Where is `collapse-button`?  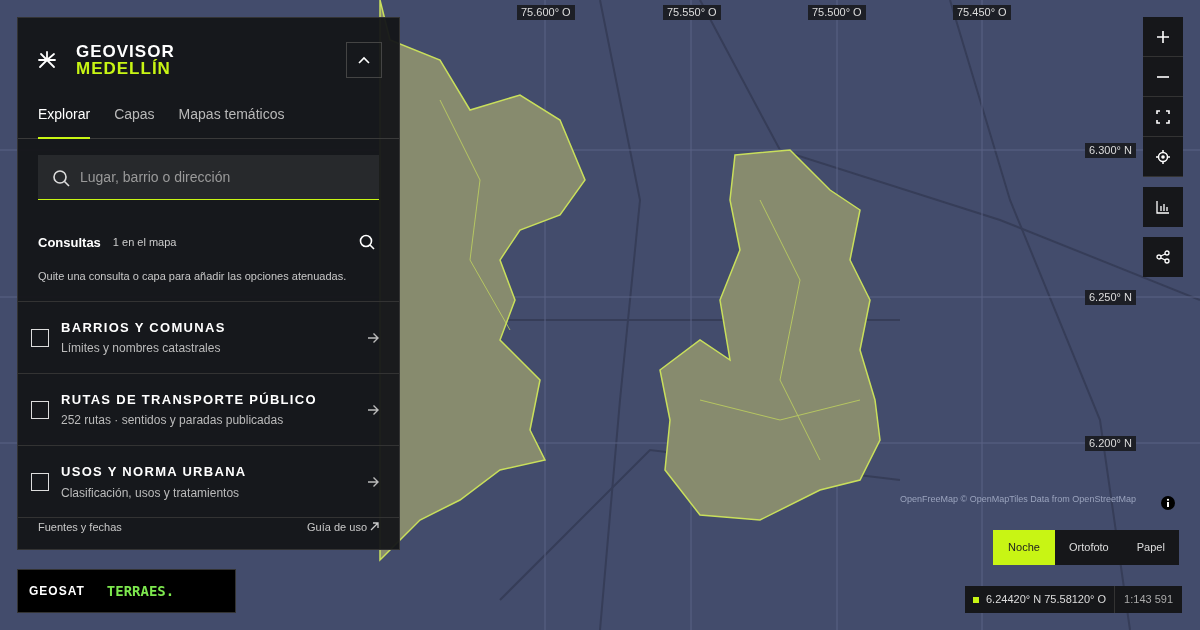 collapse-button is located at coordinates (364, 60).